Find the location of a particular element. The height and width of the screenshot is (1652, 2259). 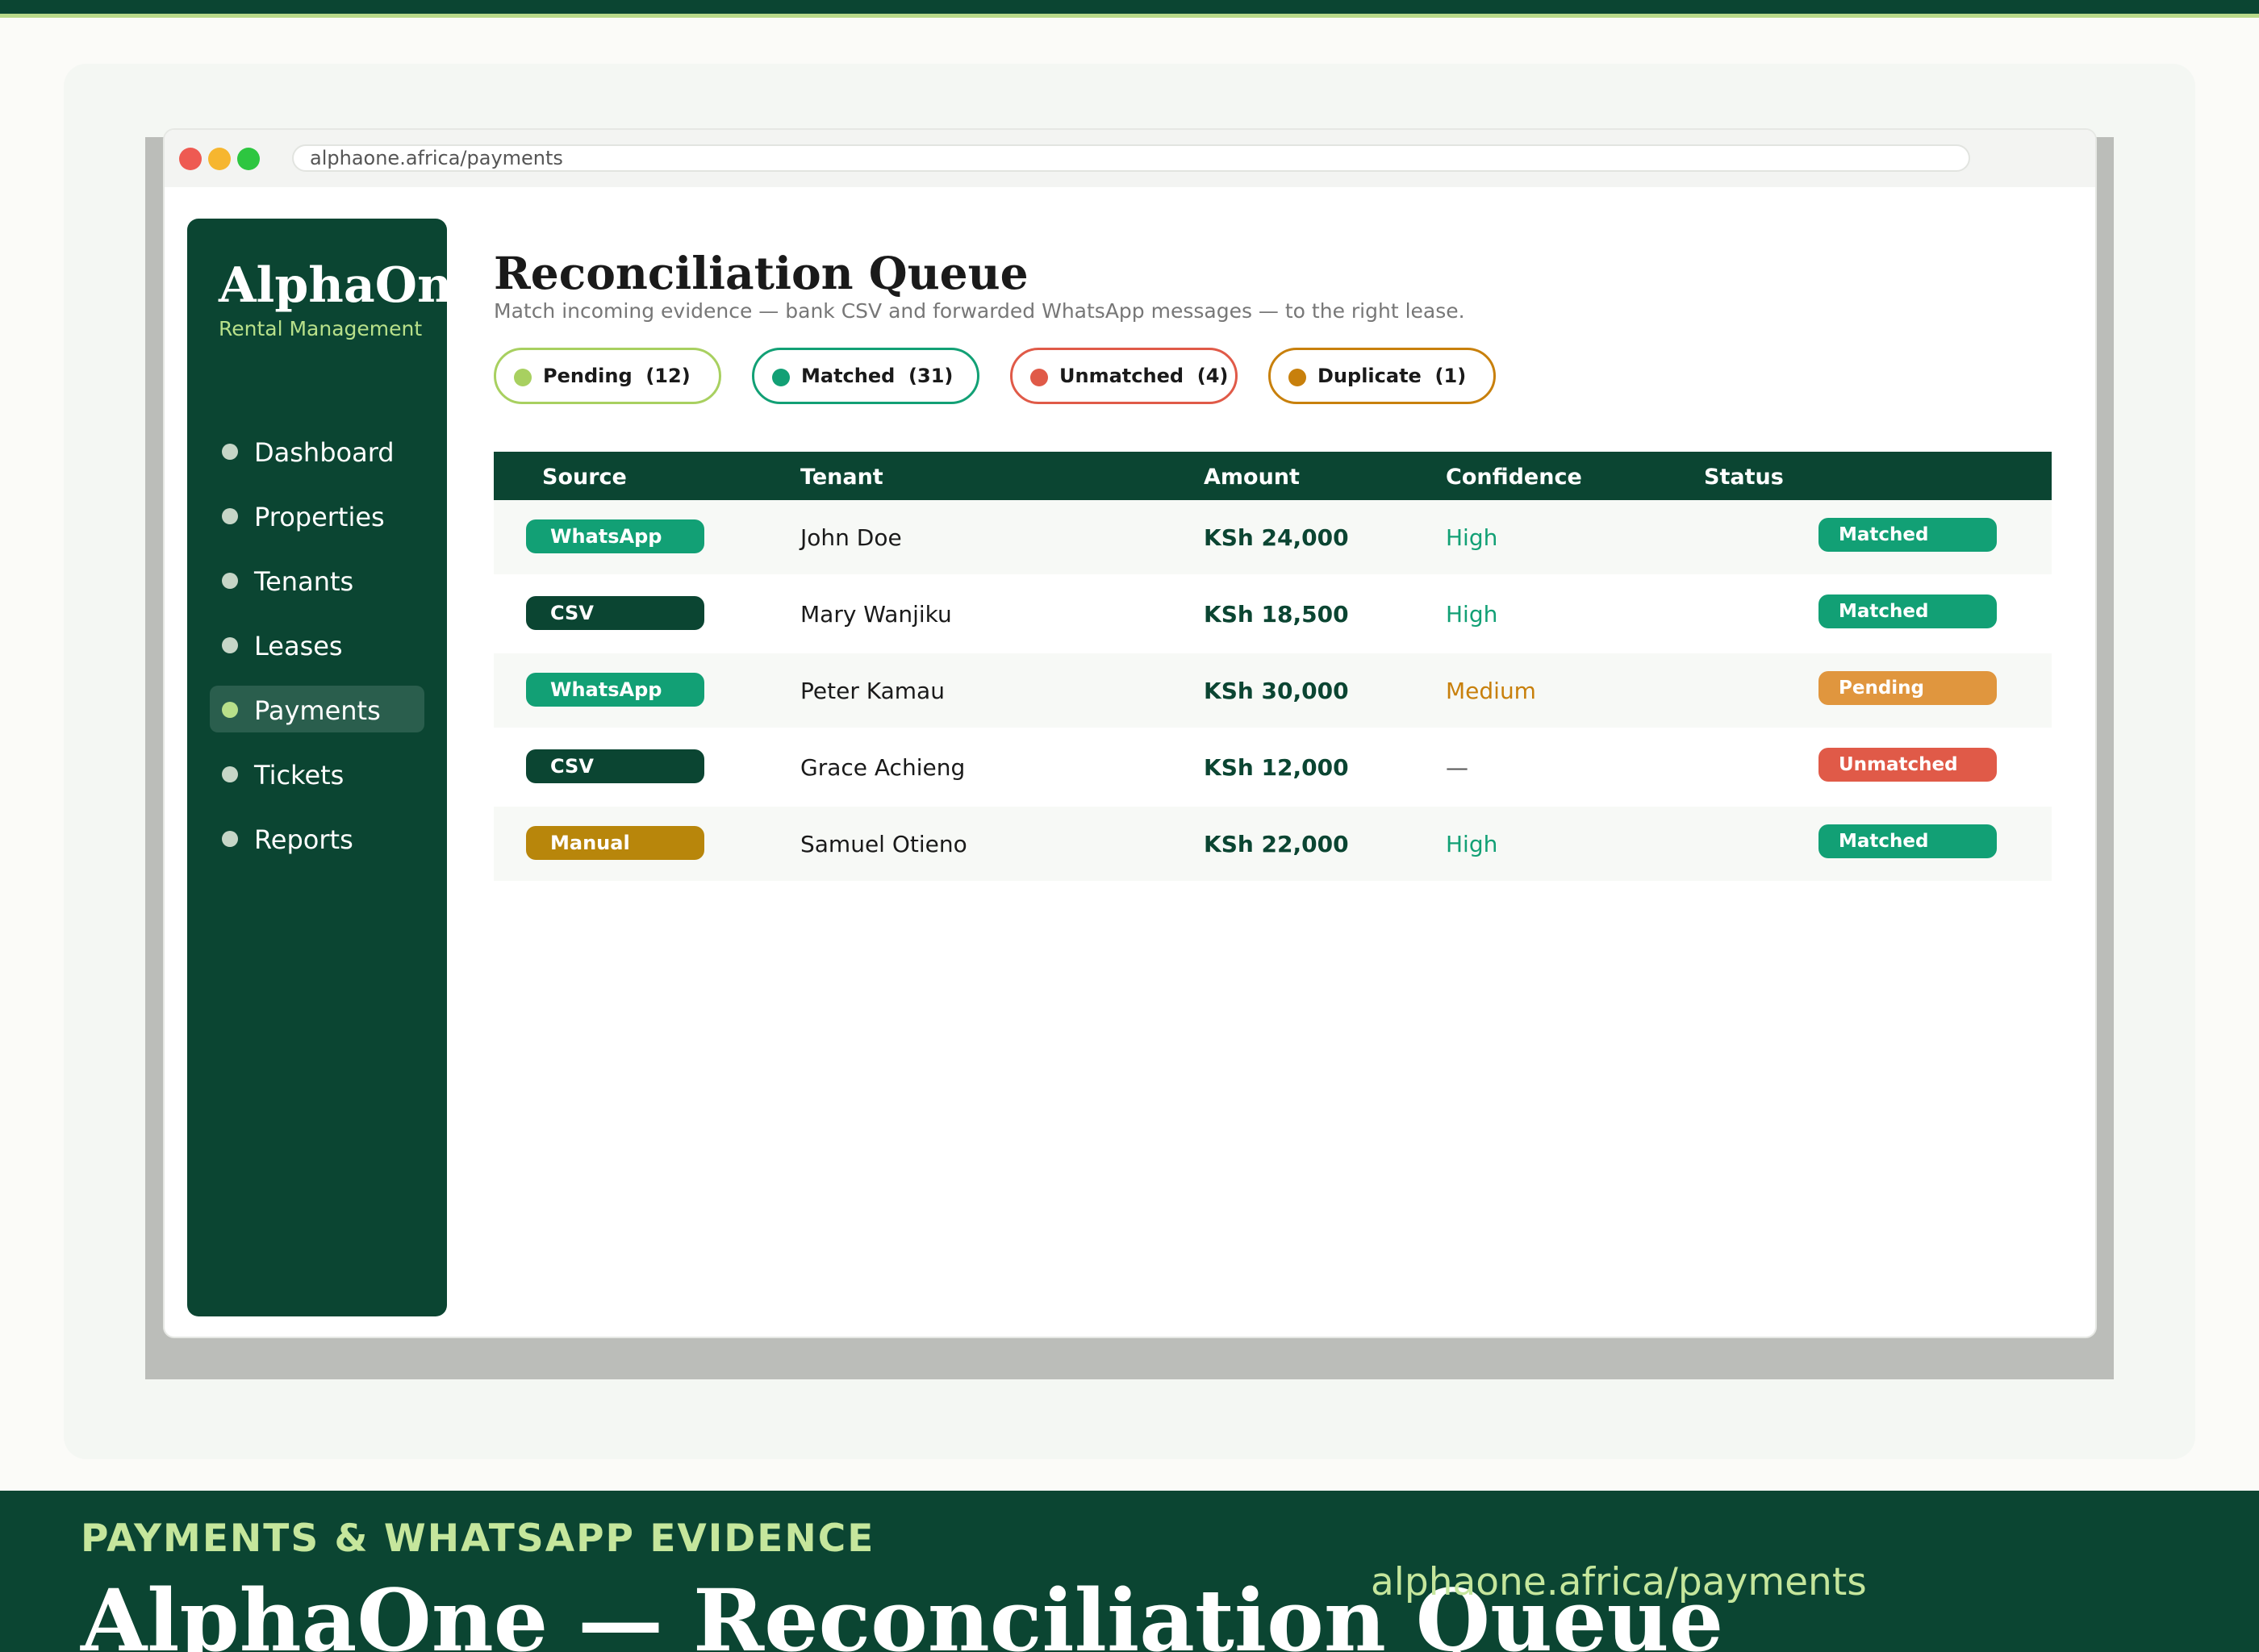

tenant-name: Samuel Otieno is located at coordinates (884, 844).